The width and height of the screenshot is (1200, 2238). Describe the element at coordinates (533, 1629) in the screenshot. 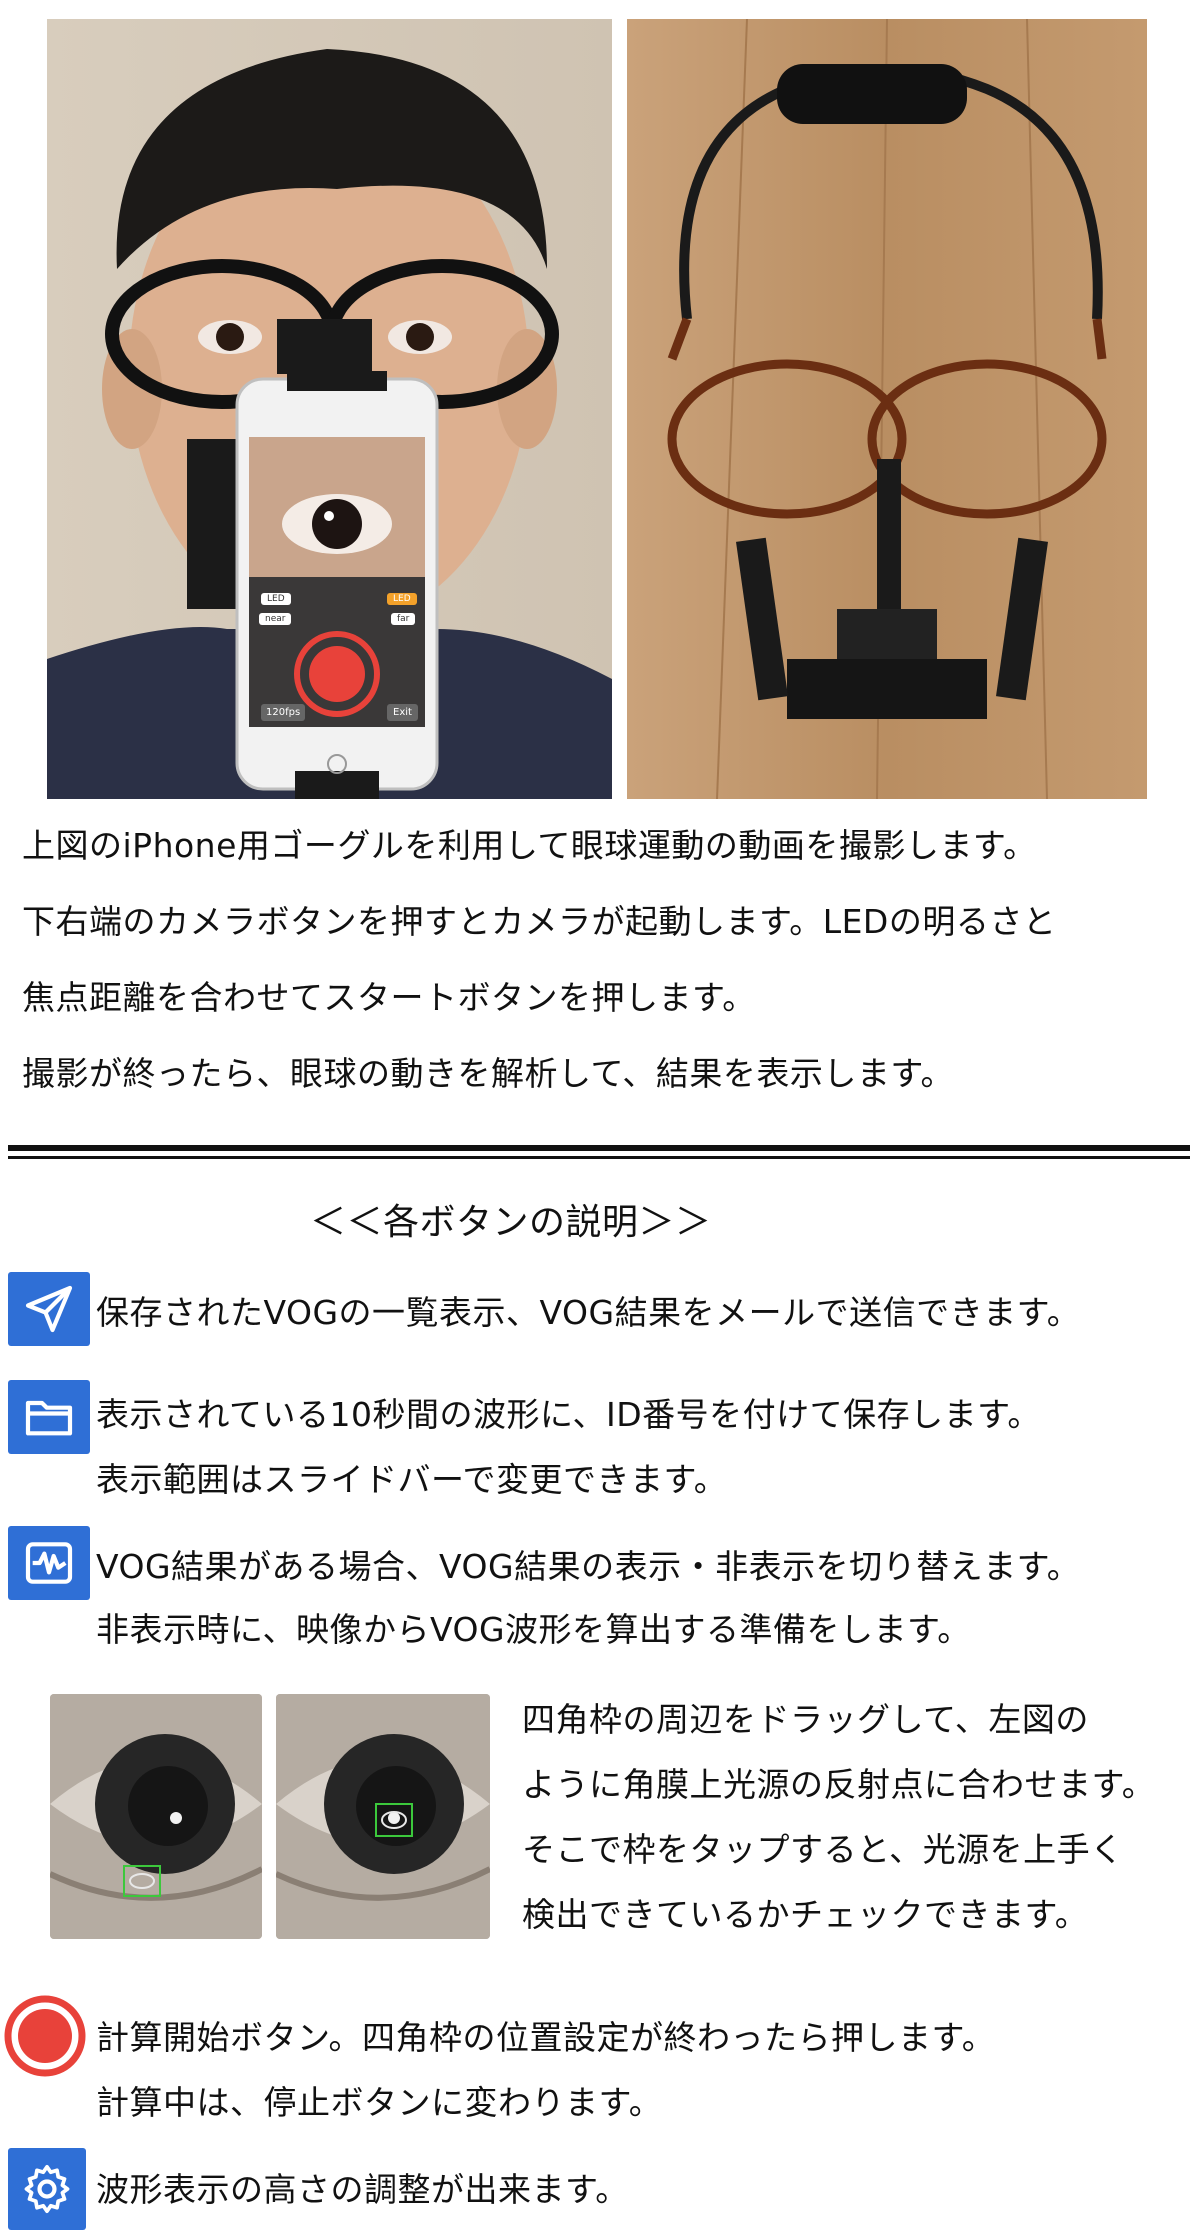

I see `wave-description-line-2: 非表示時に、映像からVOG波形を算出する準備をします。` at that location.